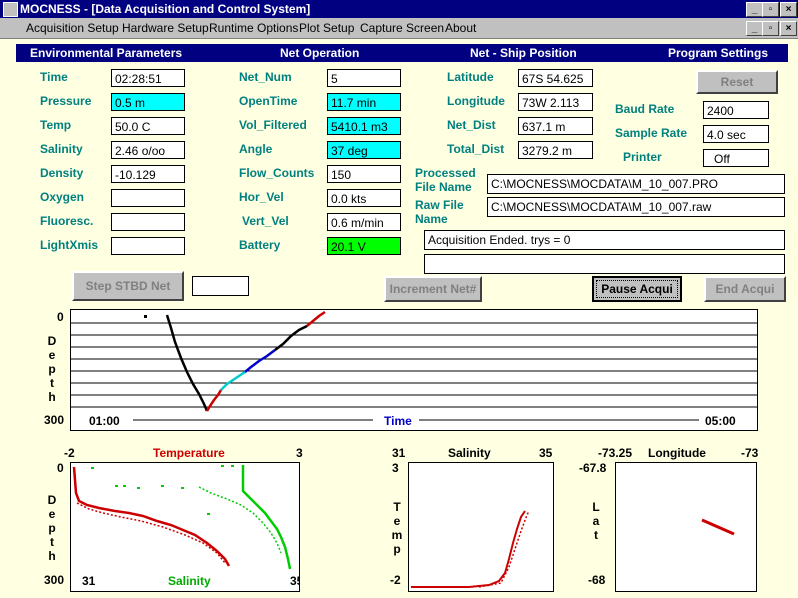  What do you see at coordinates (637, 289) in the screenshot?
I see `pause-acqui-button: Pause Acqui` at bounding box center [637, 289].